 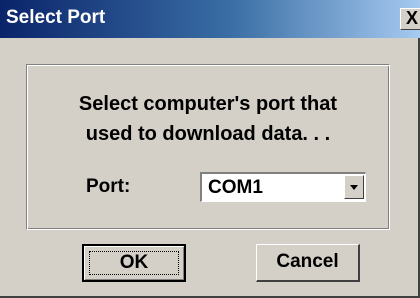 I want to click on port-select: COM1, so click(x=283, y=187).